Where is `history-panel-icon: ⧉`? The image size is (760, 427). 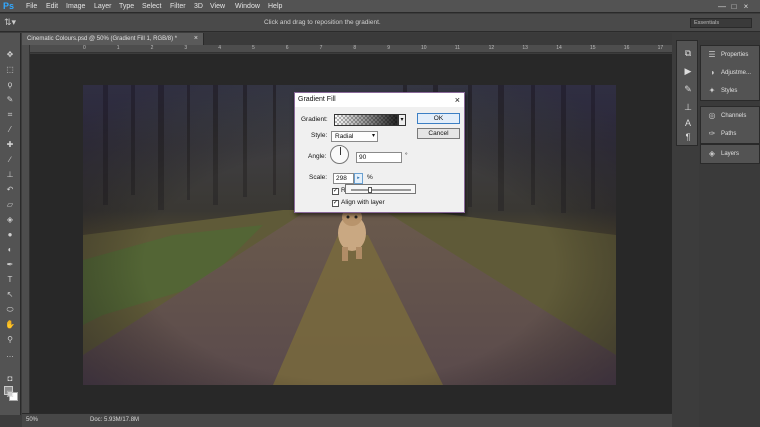 history-panel-icon: ⧉ is located at coordinates (688, 53).